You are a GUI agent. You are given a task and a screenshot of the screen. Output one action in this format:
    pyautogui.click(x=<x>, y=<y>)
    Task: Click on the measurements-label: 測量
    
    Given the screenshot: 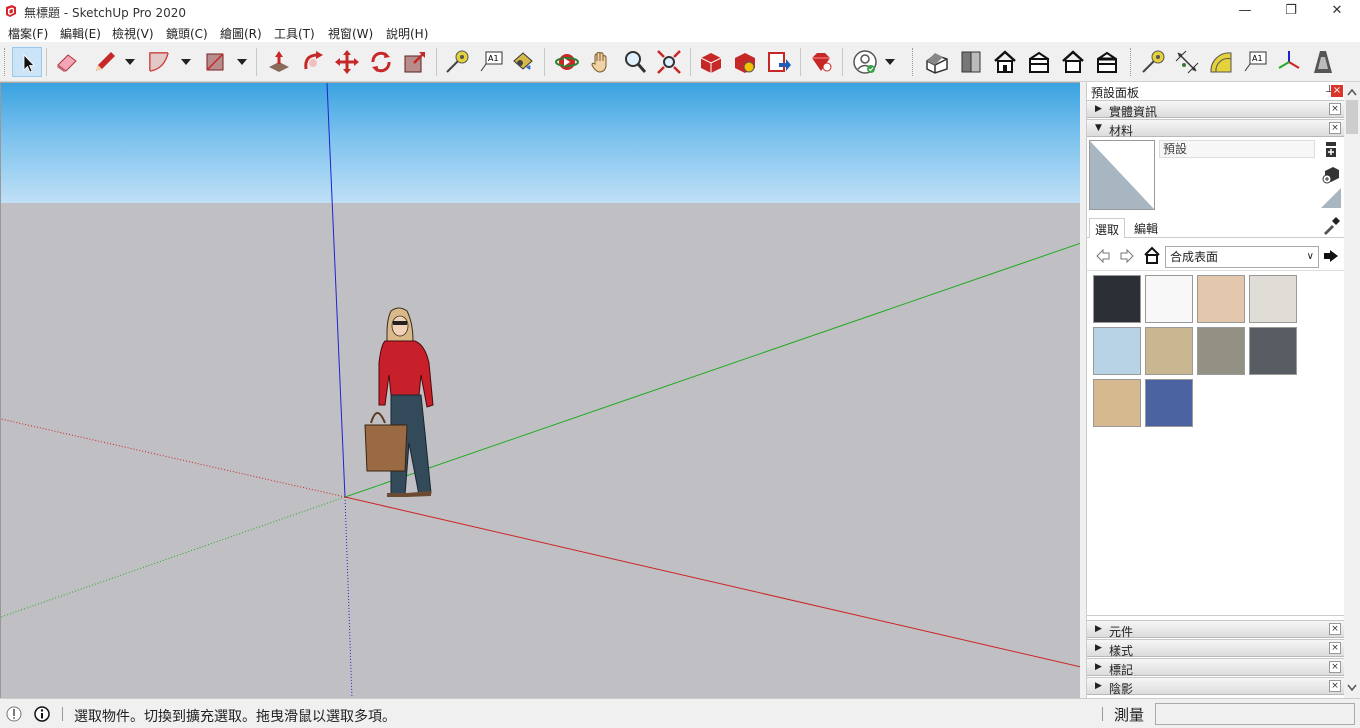 What is the action you would take?
    pyautogui.click(x=1129, y=715)
    